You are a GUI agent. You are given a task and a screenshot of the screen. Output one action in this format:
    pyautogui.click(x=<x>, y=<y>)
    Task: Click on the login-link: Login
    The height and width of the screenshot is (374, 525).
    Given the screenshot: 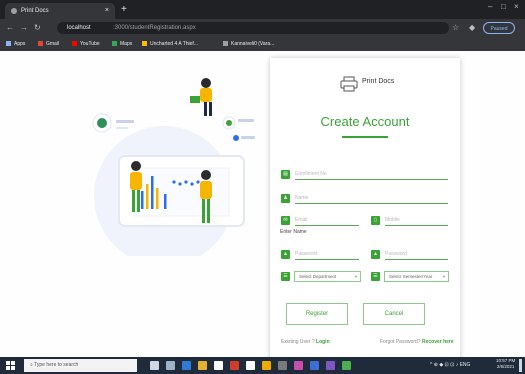 What is the action you would take?
    pyautogui.click(x=323, y=342)
    